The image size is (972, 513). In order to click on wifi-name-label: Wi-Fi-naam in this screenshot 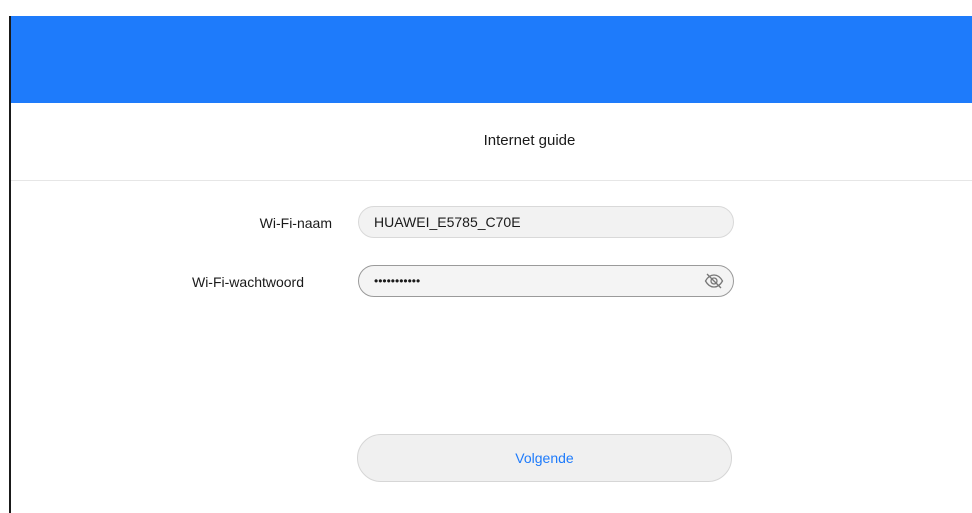, I will do `click(295, 223)`.